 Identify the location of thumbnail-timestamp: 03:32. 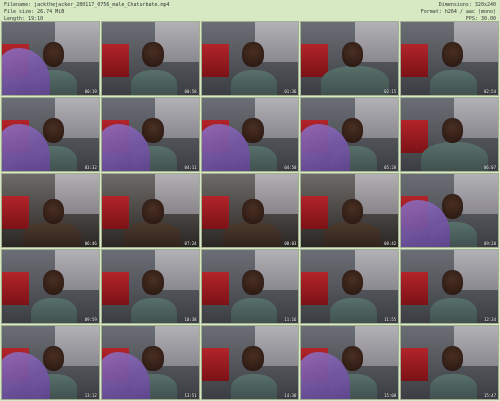
(90, 167).